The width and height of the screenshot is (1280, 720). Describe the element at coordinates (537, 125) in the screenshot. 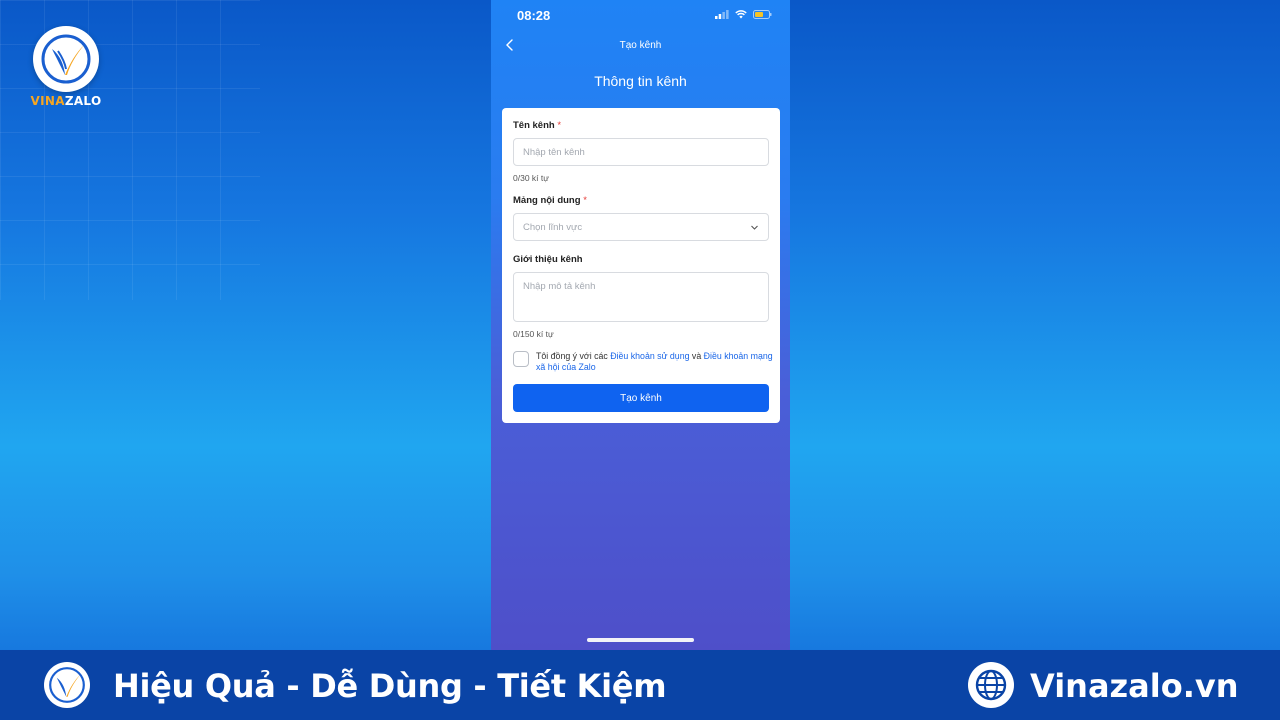

I see `channel-name-label: Tên kênh *` at that location.